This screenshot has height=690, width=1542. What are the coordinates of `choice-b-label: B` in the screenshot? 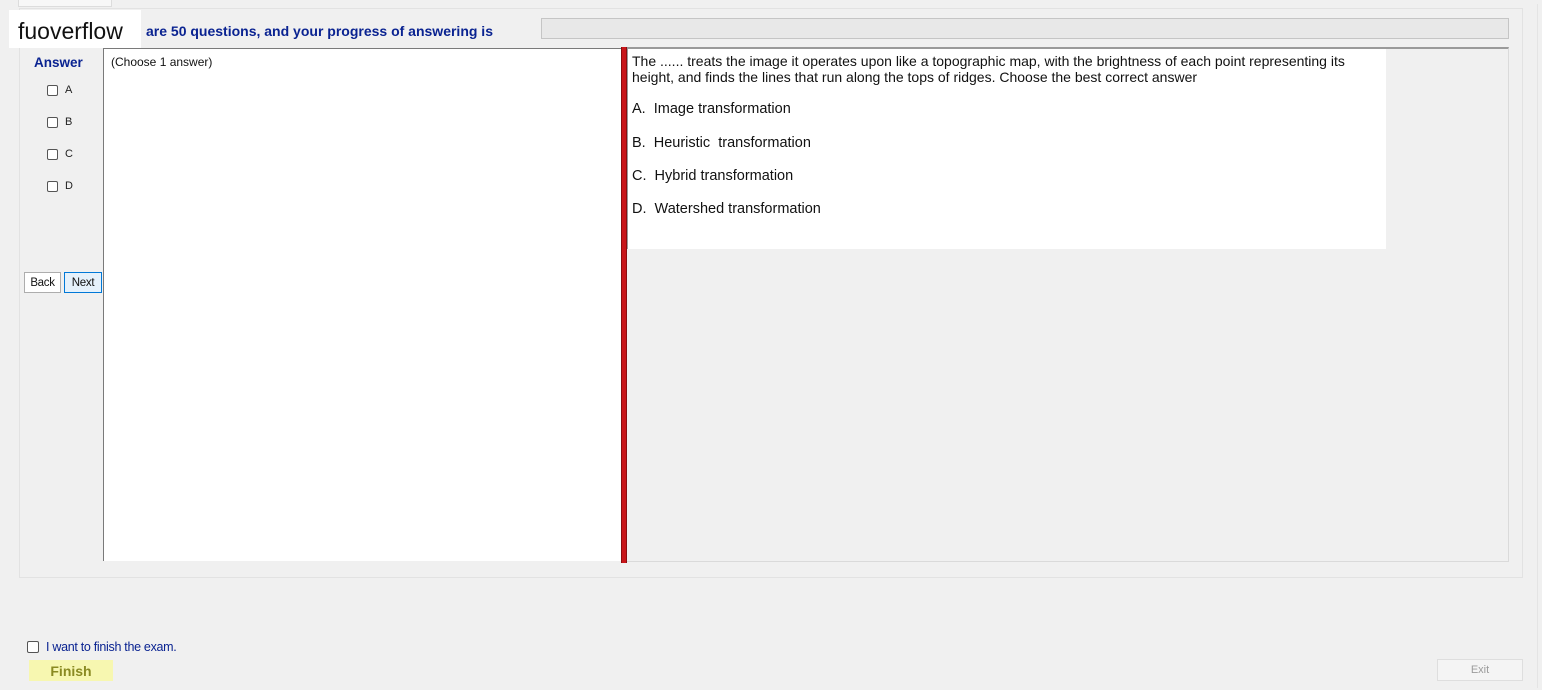 It's located at (69, 122).